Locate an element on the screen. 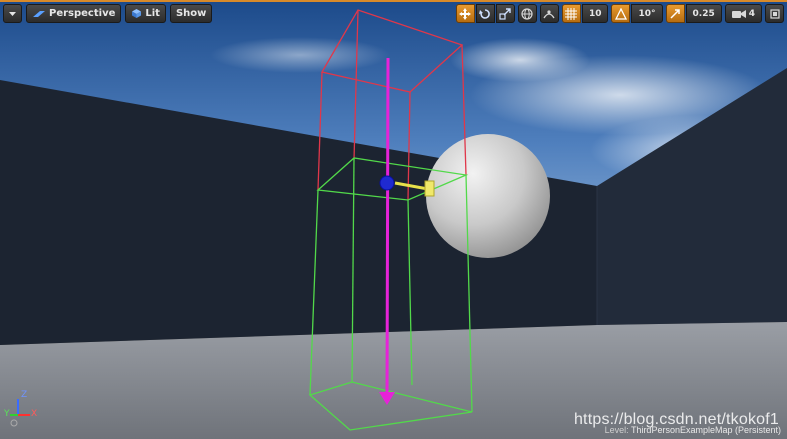  axis-gizmo: Z X Y is located at coordinates (24, 407).